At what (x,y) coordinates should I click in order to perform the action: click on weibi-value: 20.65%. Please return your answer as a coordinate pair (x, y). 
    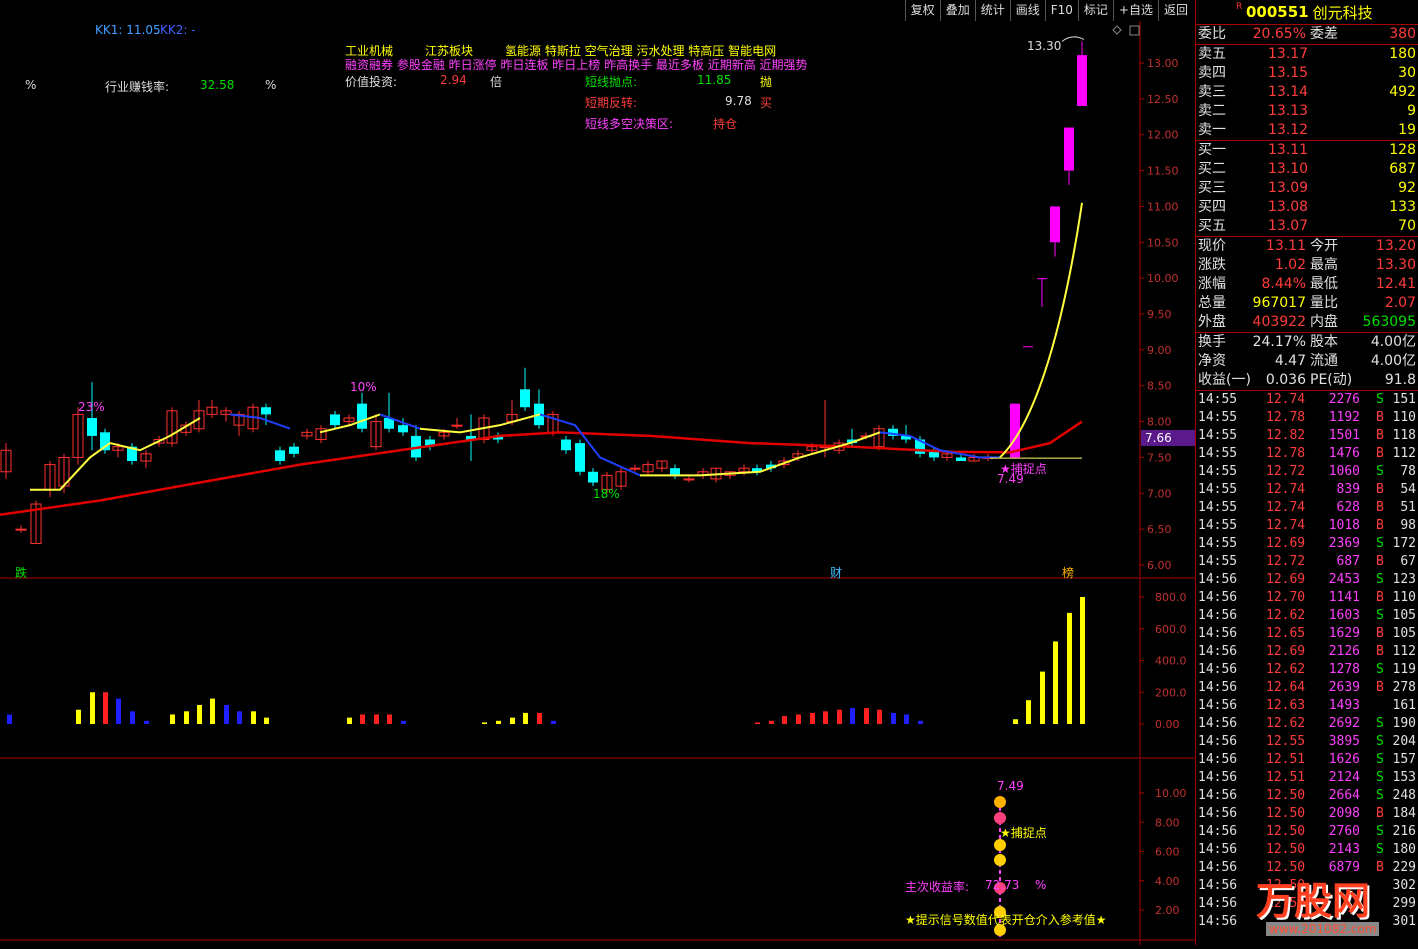
    Looking at the image, I should click on (1279, 34).